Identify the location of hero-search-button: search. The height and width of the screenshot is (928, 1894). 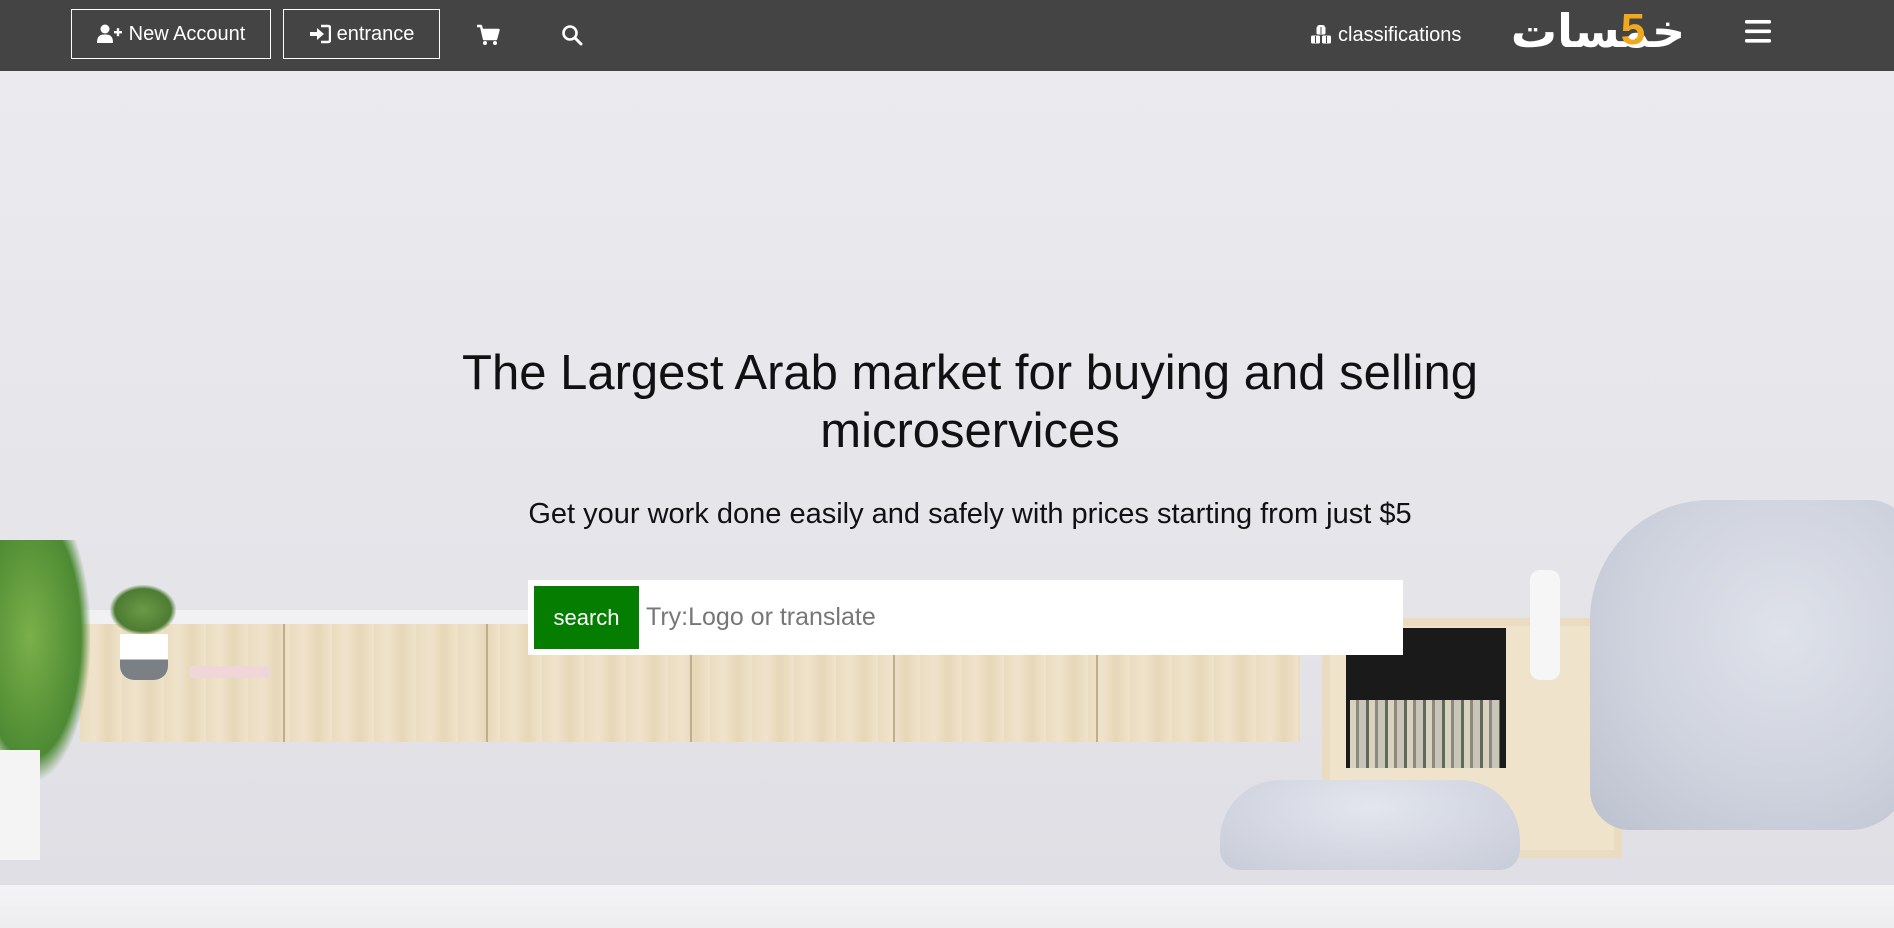
(586, 617).